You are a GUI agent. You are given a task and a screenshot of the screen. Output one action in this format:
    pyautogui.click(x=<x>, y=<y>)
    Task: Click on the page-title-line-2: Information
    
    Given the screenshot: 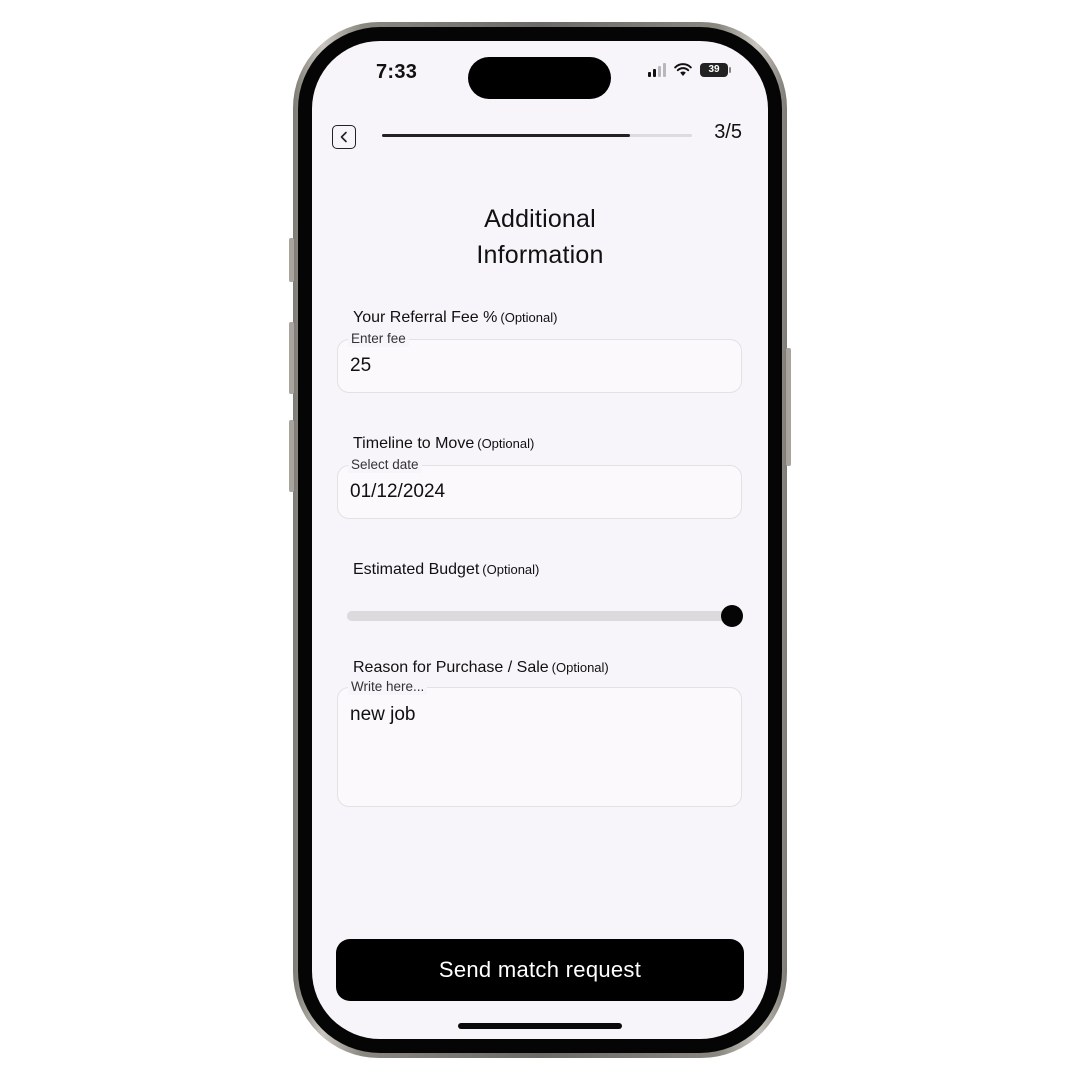 What is the action you would take?
    pyautogui.click(x=540, y=255)
    